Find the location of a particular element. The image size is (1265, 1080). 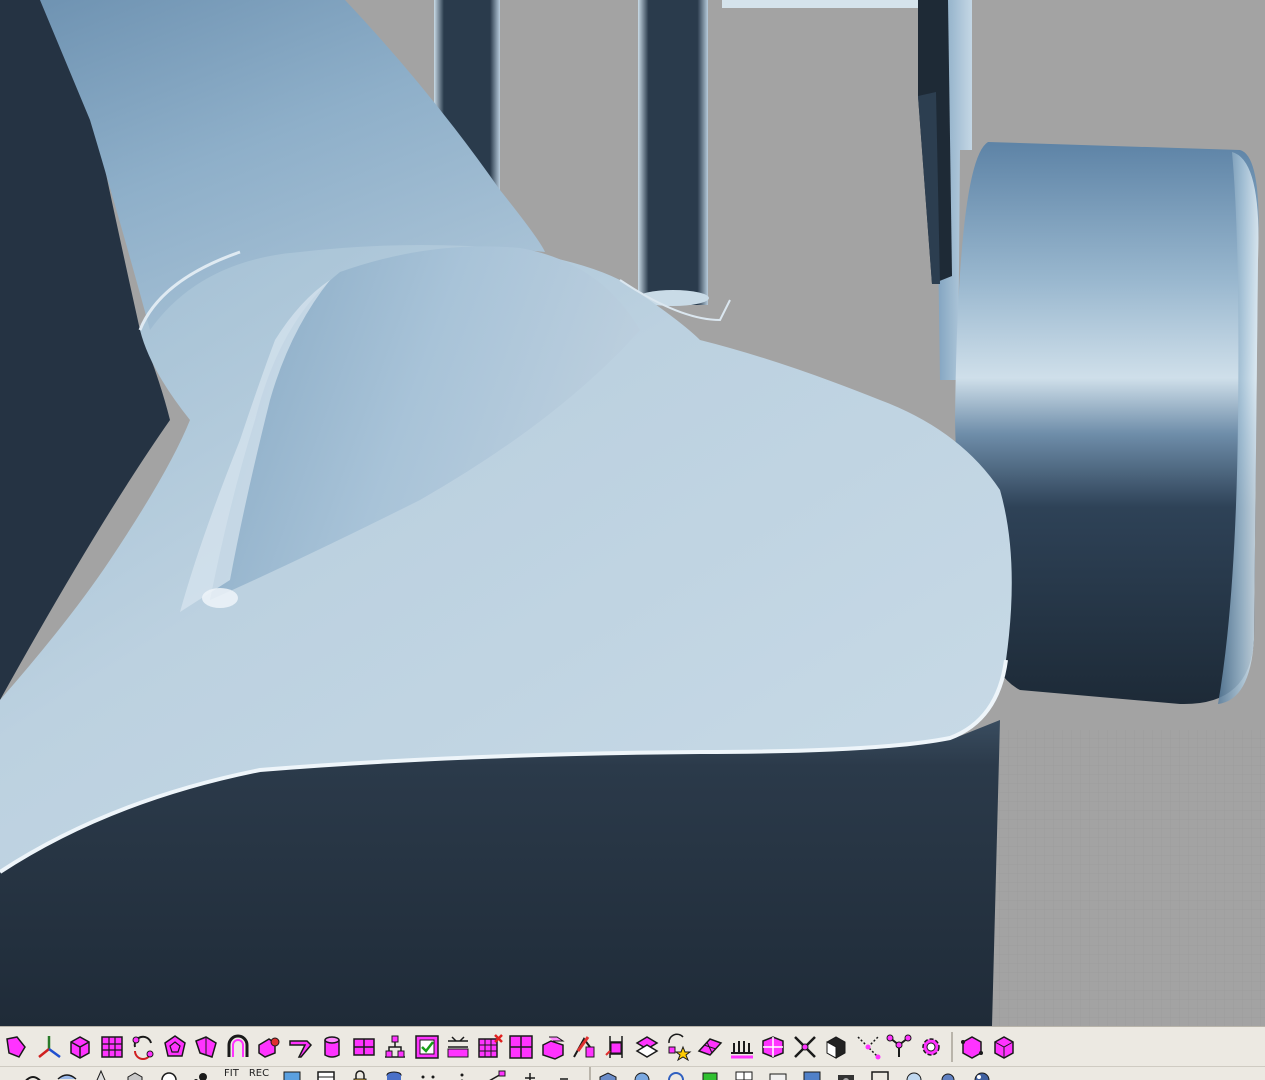

unroll-surface-icon is located at coordinates (206, 1047).